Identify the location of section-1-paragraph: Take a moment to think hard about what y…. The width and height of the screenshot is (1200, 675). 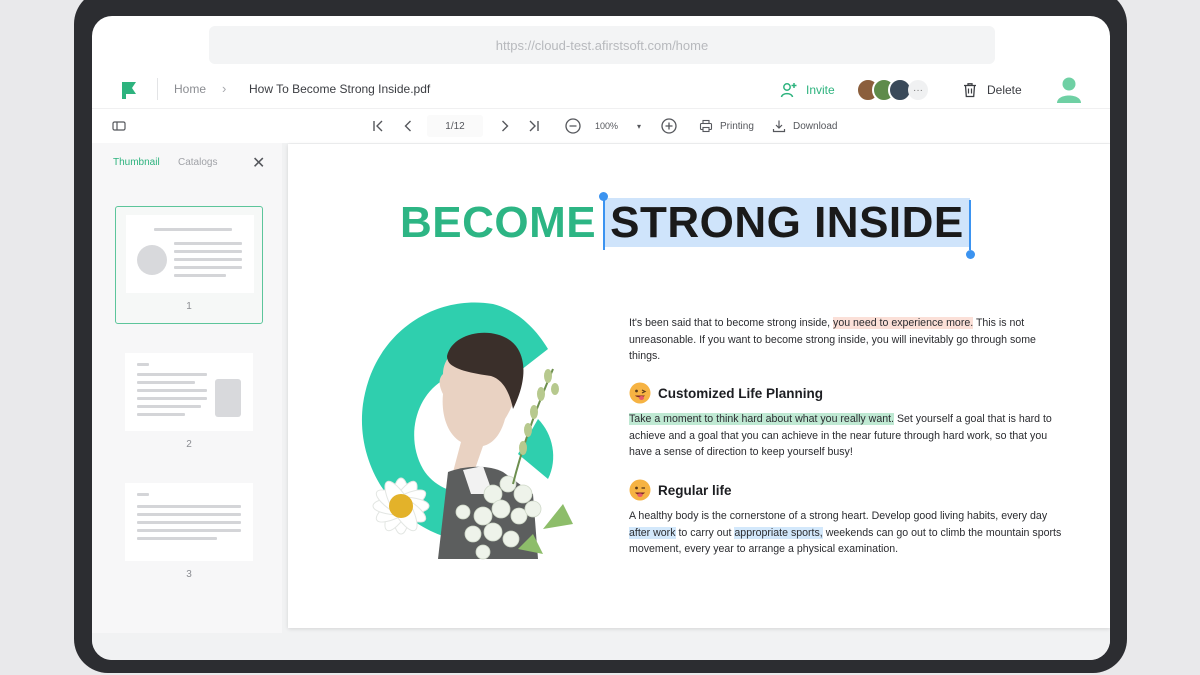
(849, 436).